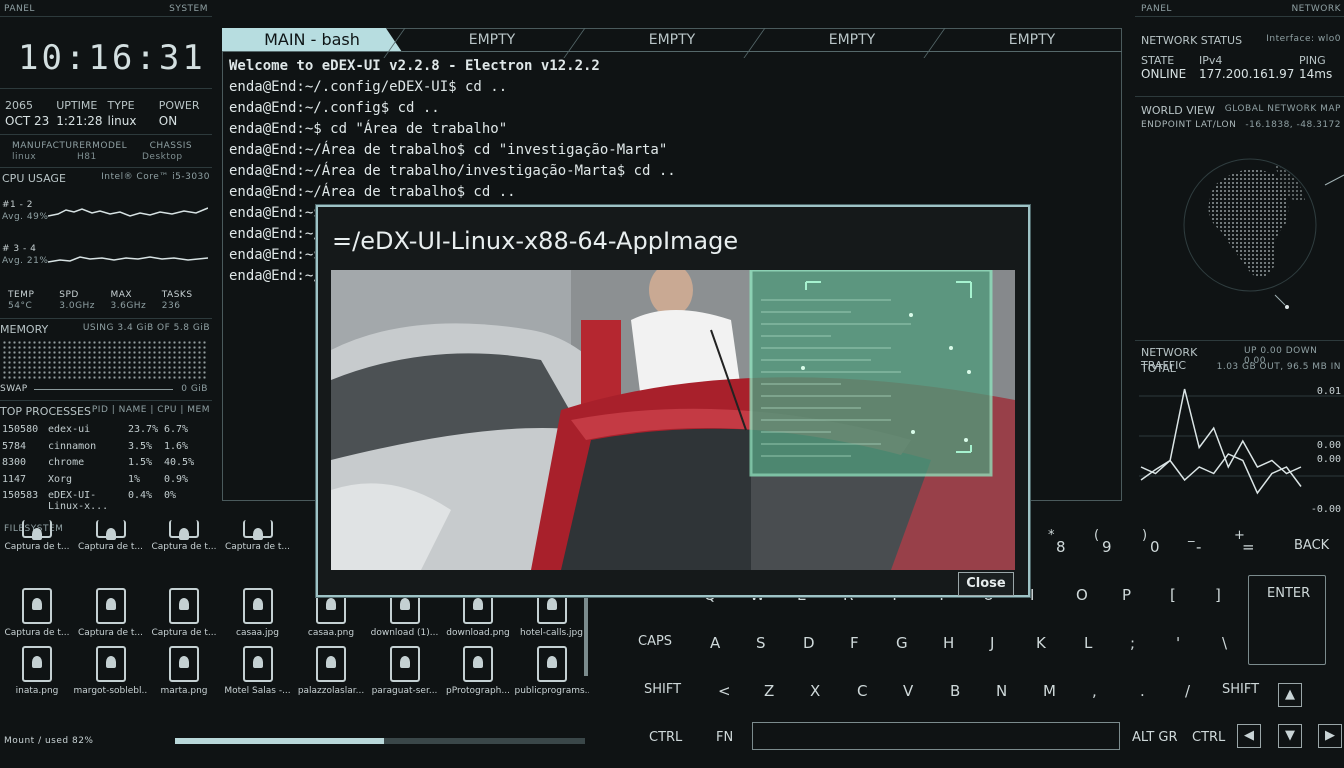  Describe the element at coordinates (1142, 691) in the screenshot. I see `key-: .` at that location.